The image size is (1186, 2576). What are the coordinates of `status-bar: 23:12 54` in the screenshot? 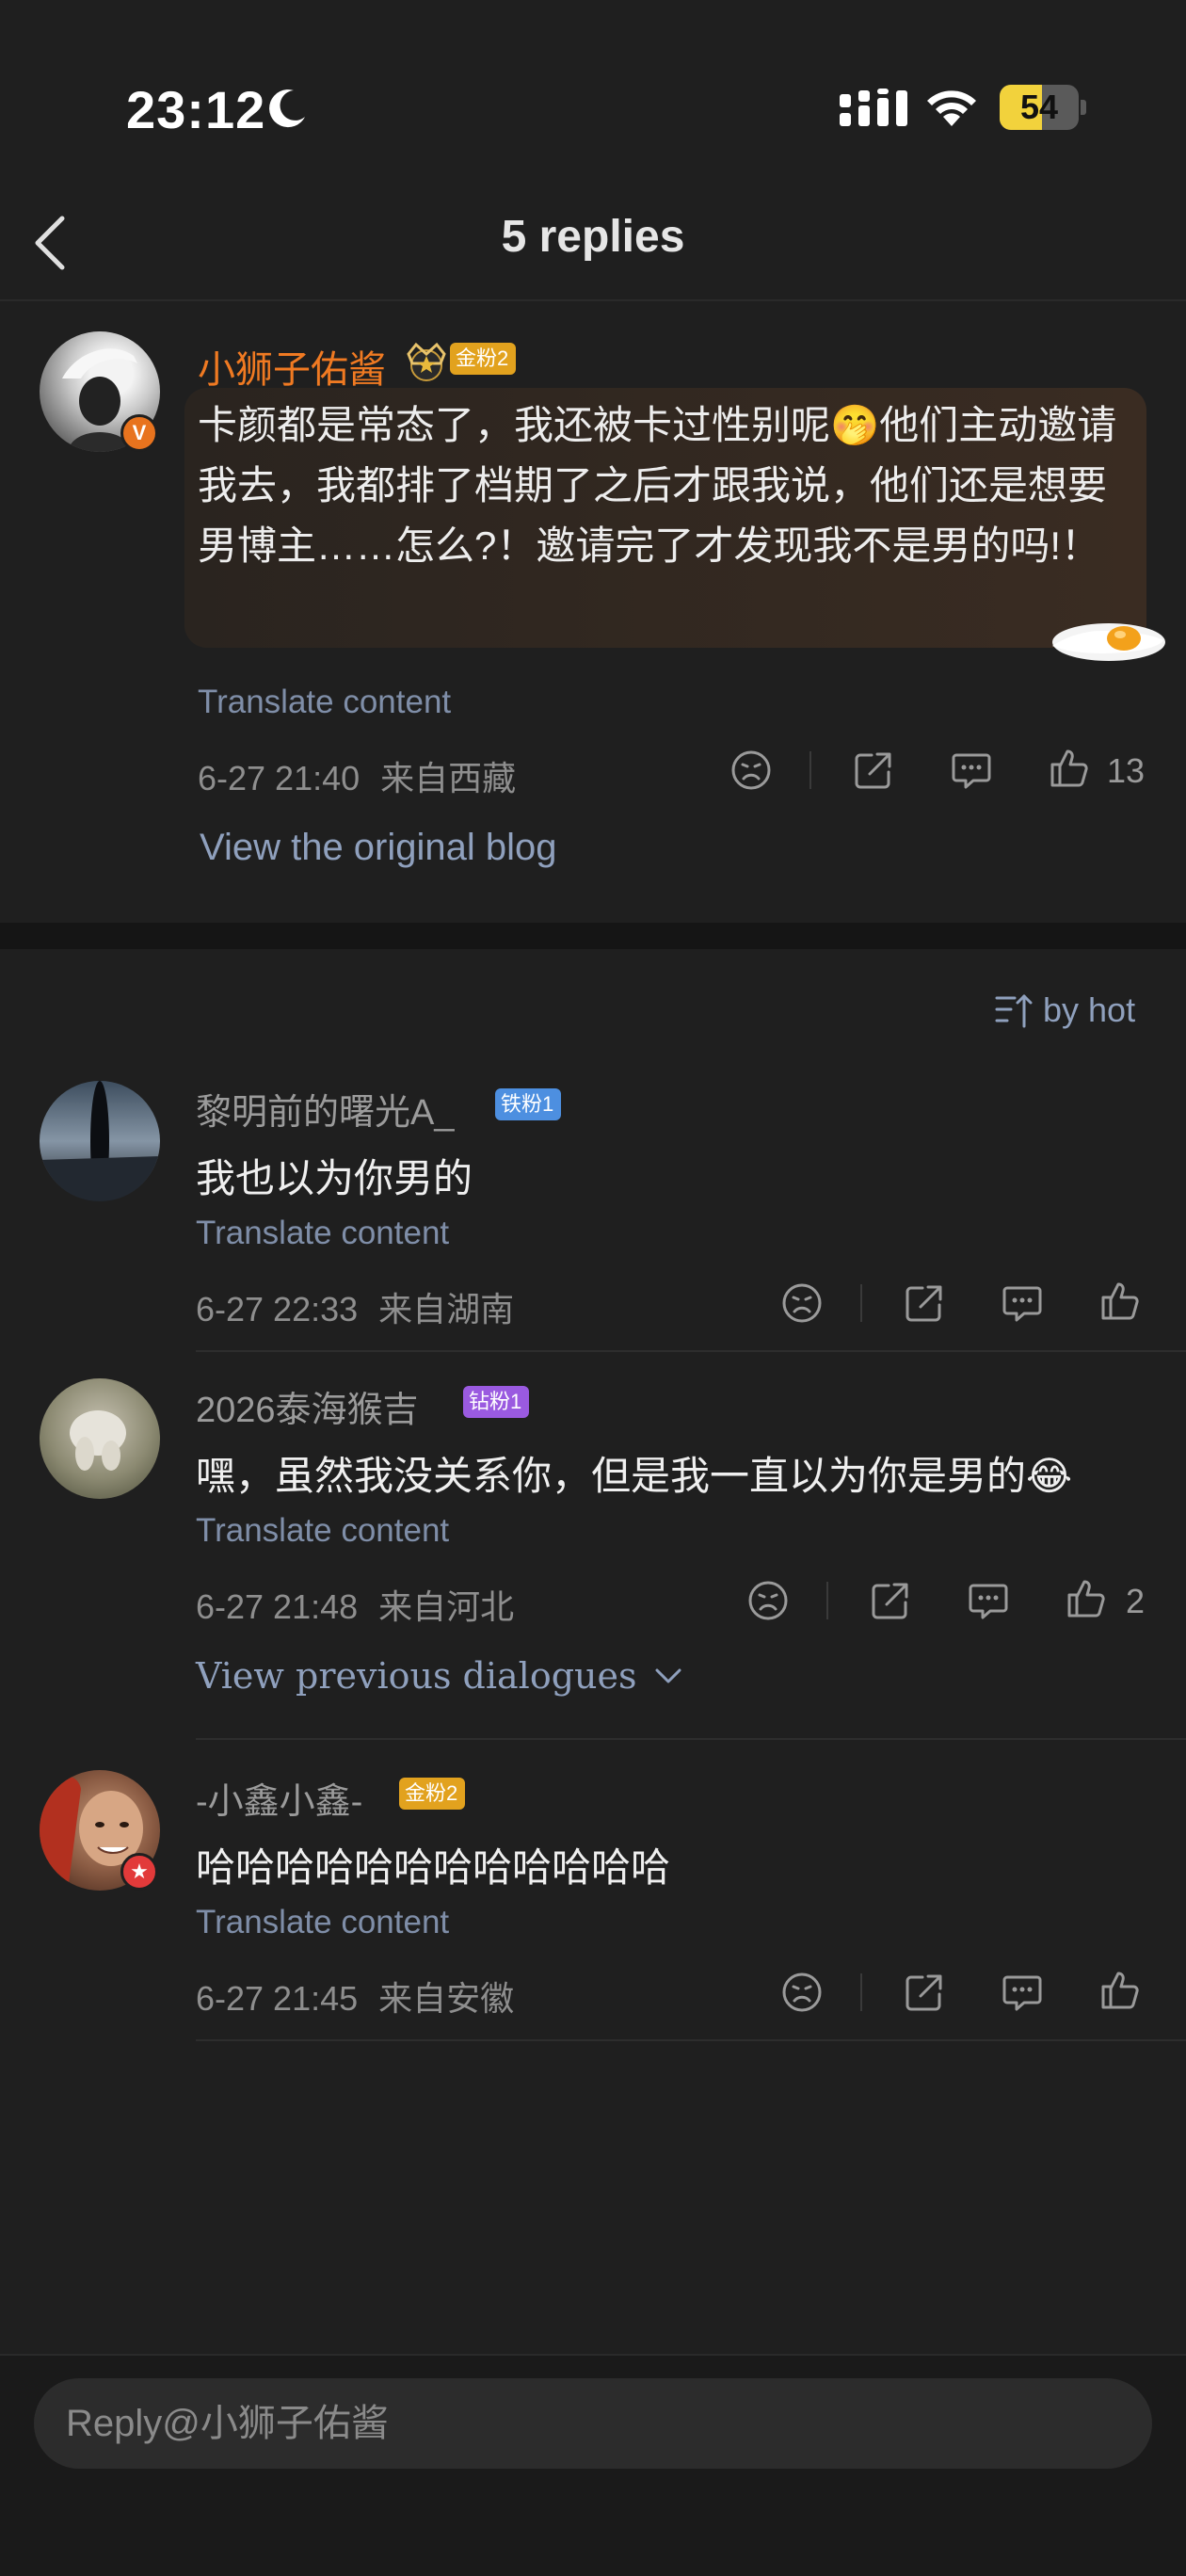 It's located at (593, 94).